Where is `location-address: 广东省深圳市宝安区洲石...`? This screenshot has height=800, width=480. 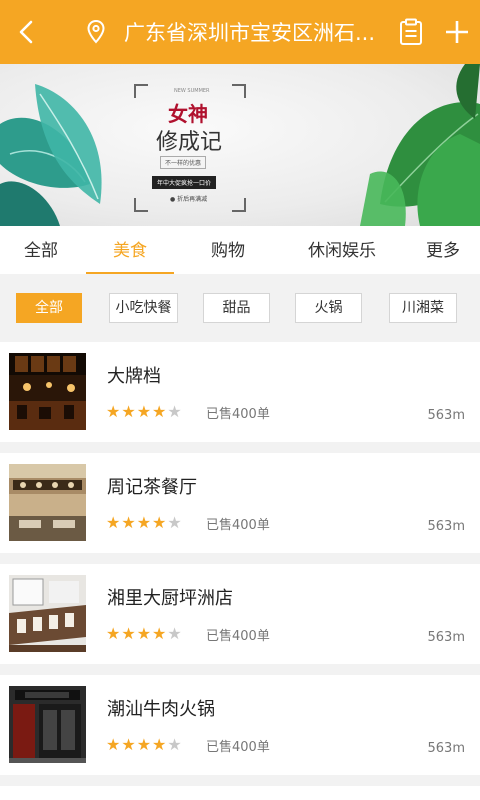
location-address: 广东省深圳市宝安区洲石... is located at coordinates (249, 32).